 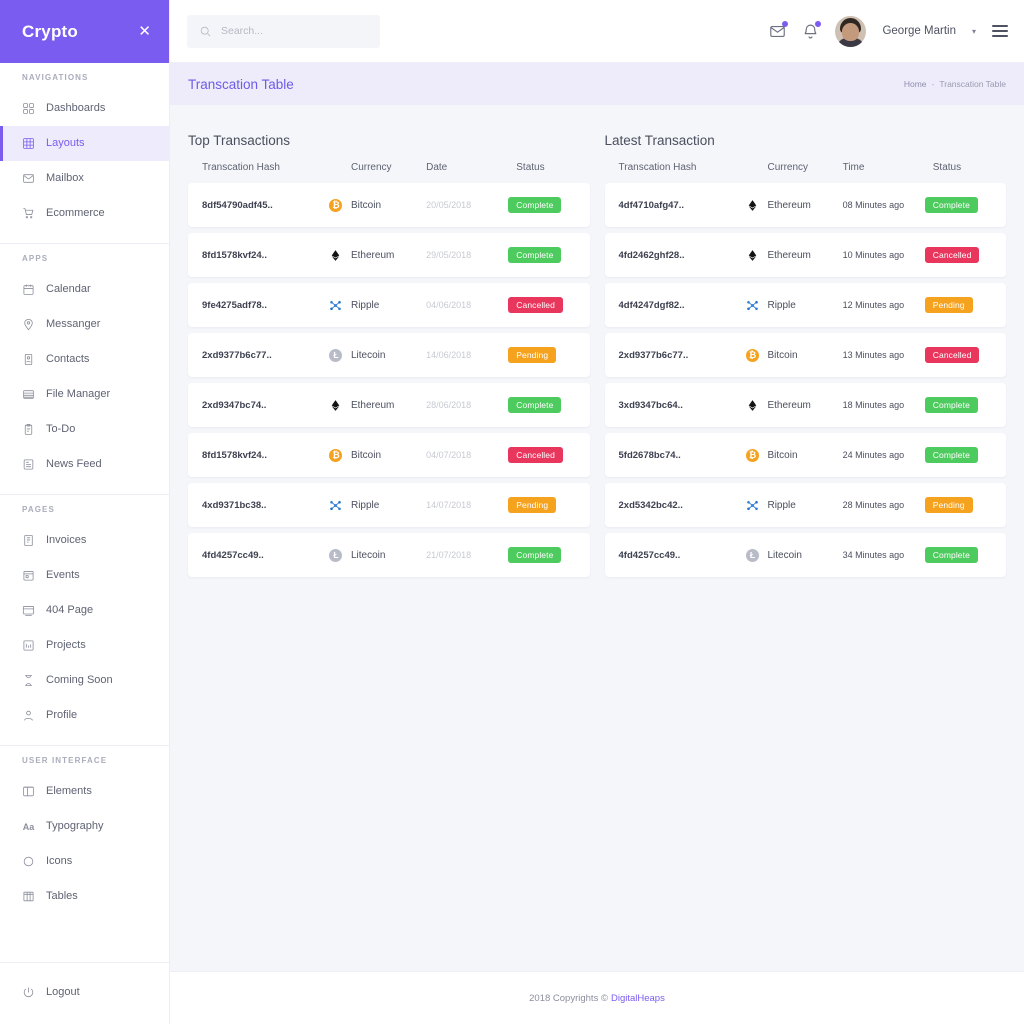 I want to click on table-row: 4fd4257cc49.. Ł Litecoin 21/07/2018 Complete, so click(x=389, y=555).